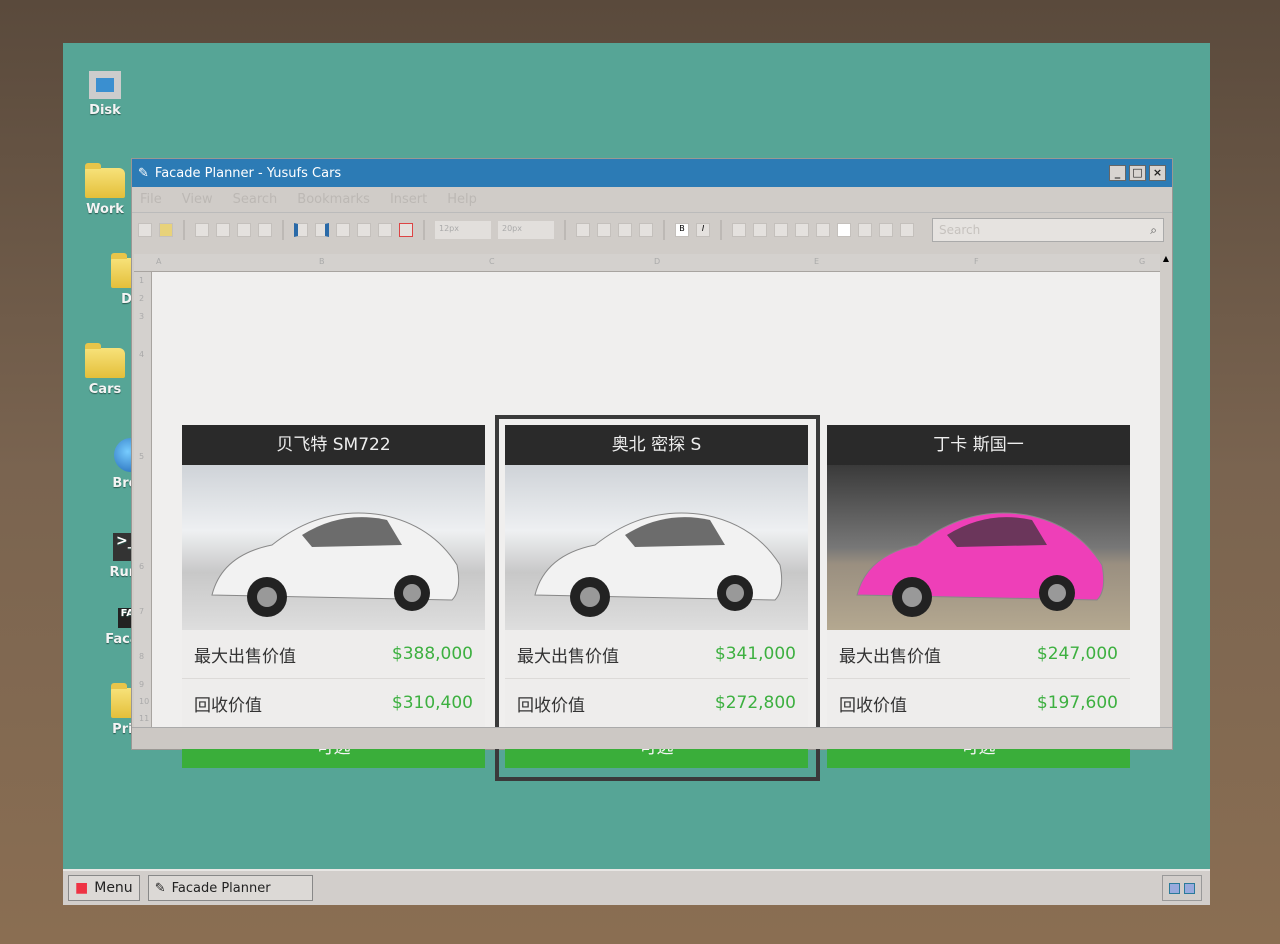 Image resolution: width=1280 pixels, height=944 pixels. Describe the element at coordinates (265, 230) in the screenshot. I see `copy-icon` at that location.